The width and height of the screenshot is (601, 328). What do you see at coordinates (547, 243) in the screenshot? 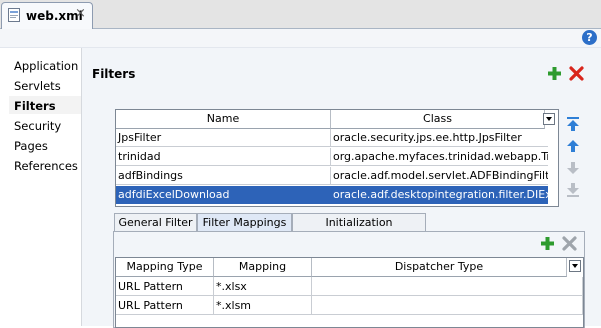
I see `add-mapping-icon` at bounding box center [547, 243].